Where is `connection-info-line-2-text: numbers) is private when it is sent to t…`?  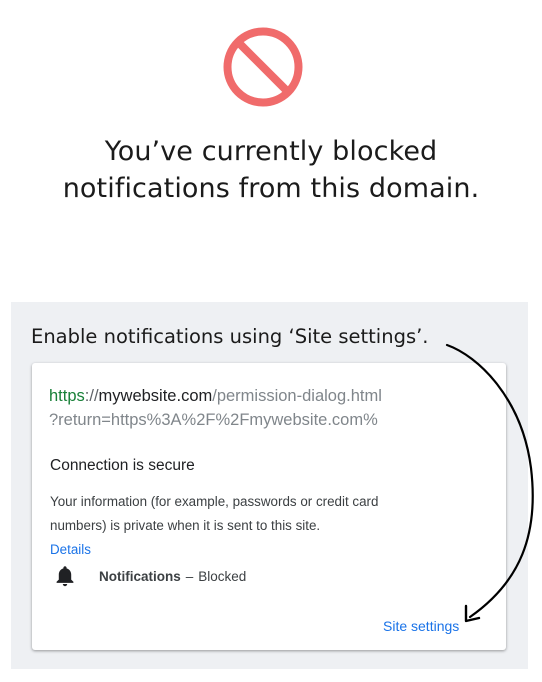
connection-info-line-2-text: numbers) is private when it is sent to t… is located at coordinates (185, 525).